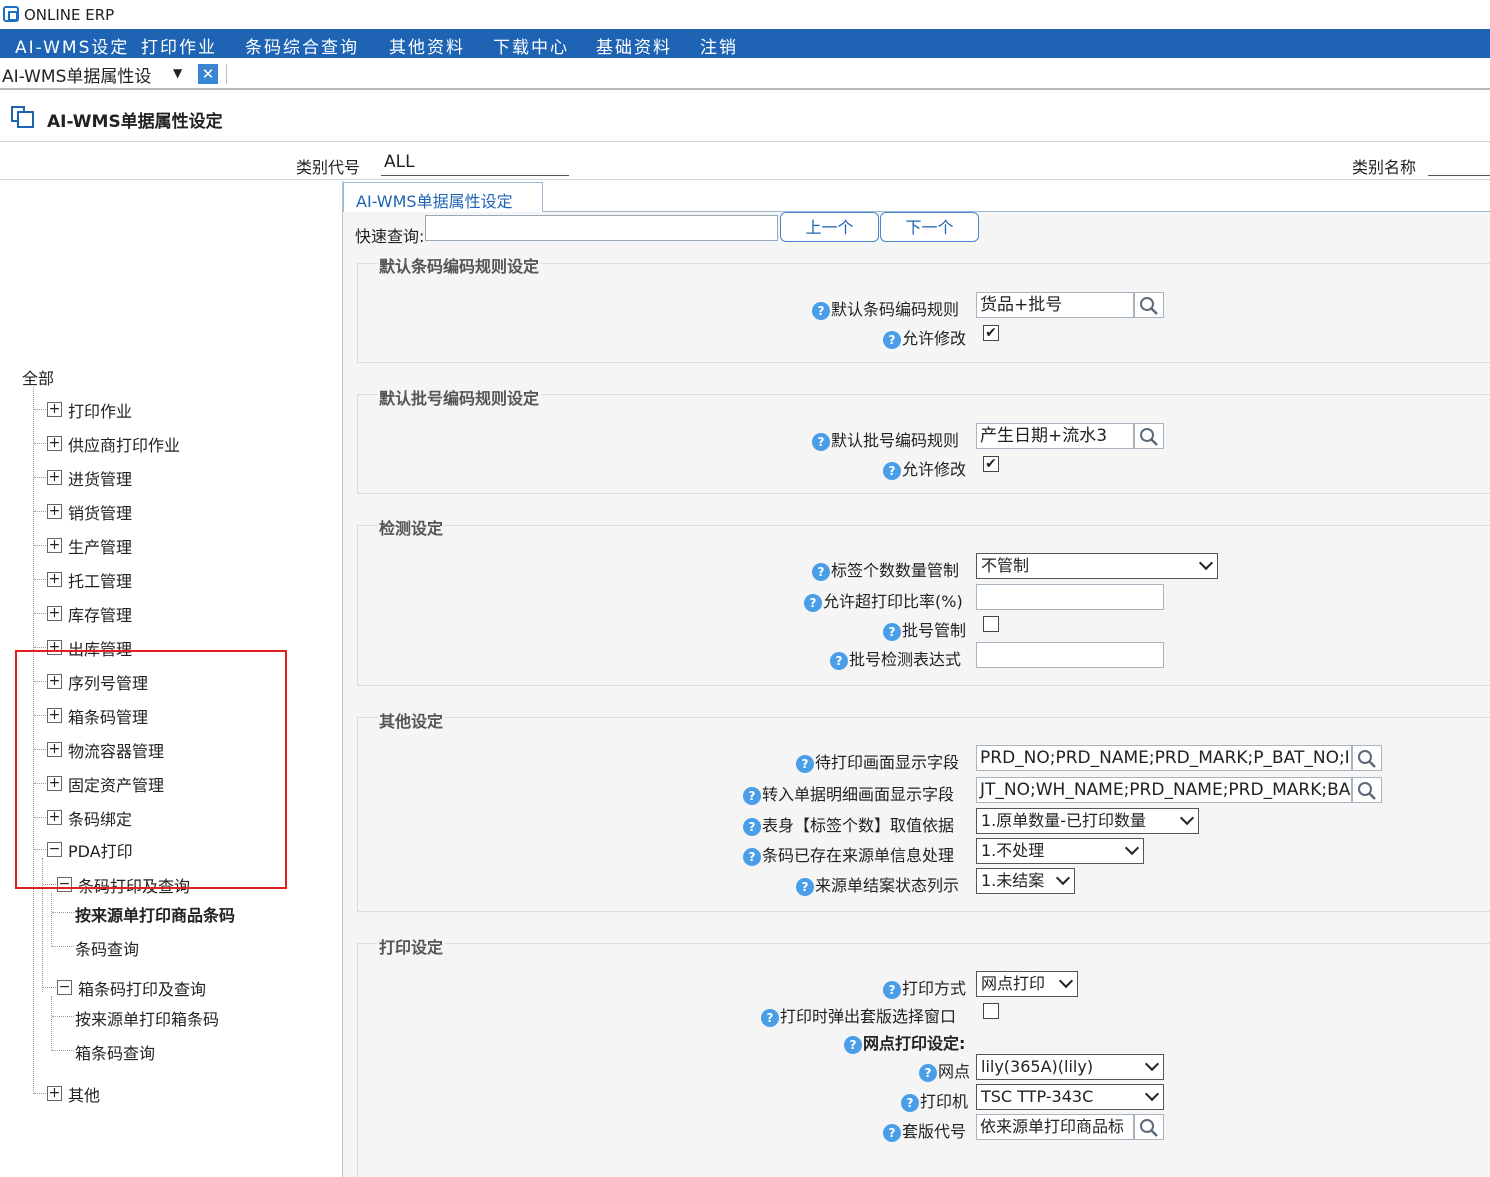  What do you see at coordinates (100, 512) in the screenshot?
I see `tree-item: 销货管理` at bounding box center [100, 512].